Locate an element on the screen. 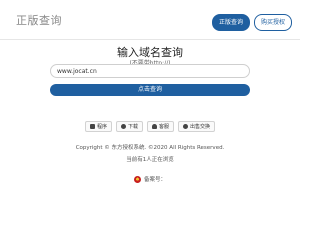 The width and height of the screenshot is (320, 240). top-nav: 正版查询 购买授权 is located at coordinates (251, 22).